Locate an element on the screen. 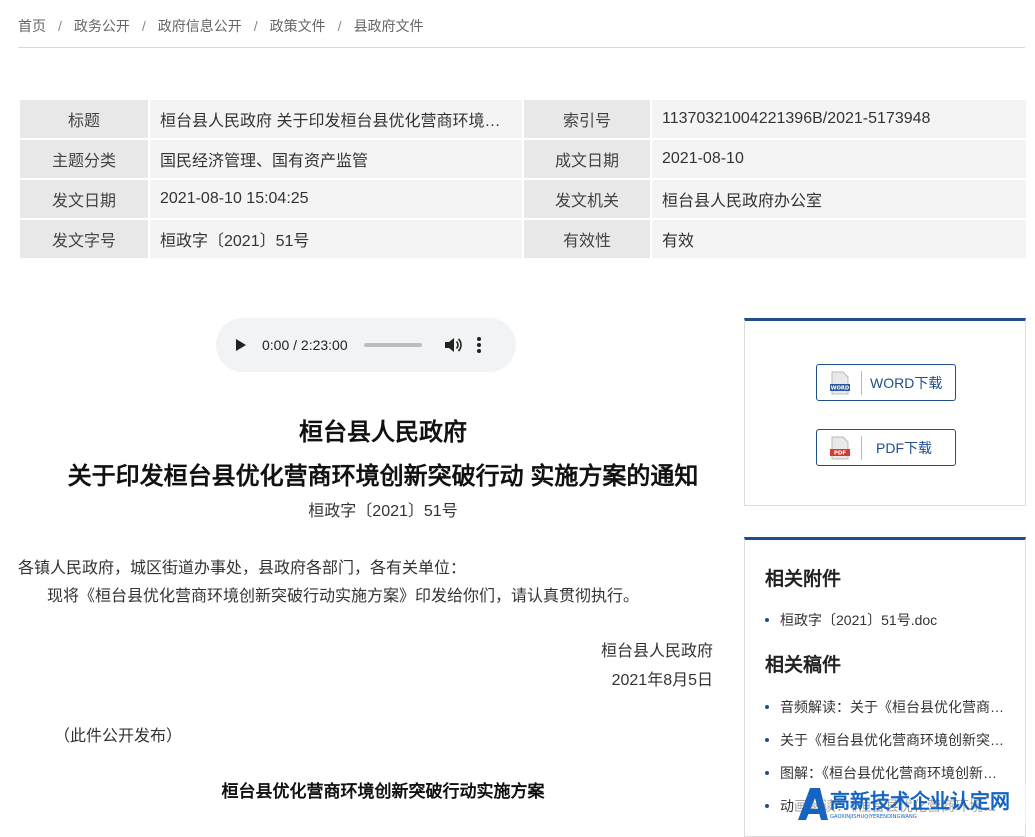  volume-icon is located at coordinates (453, 345).